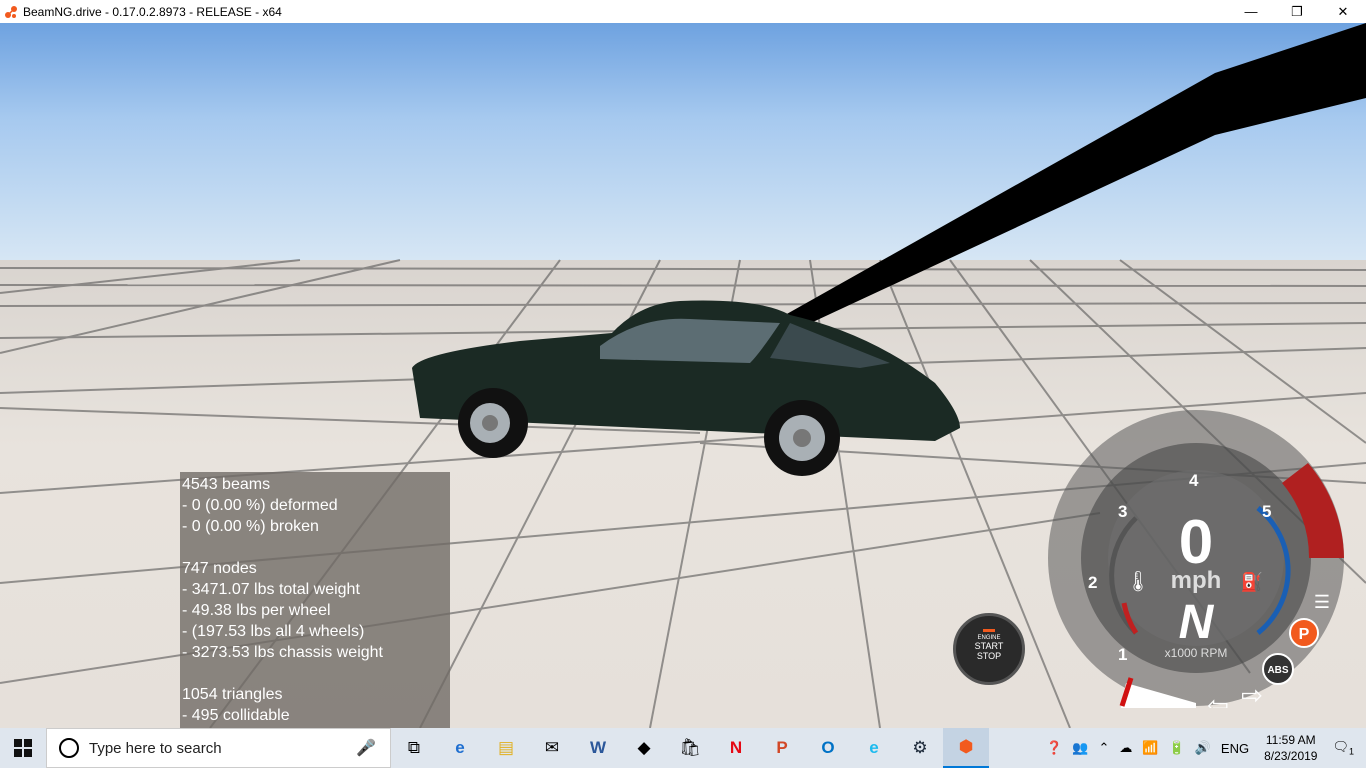 This screenshot has height=768, width=1366. I want to click on mail-icon: ✉, so click(552, 748).